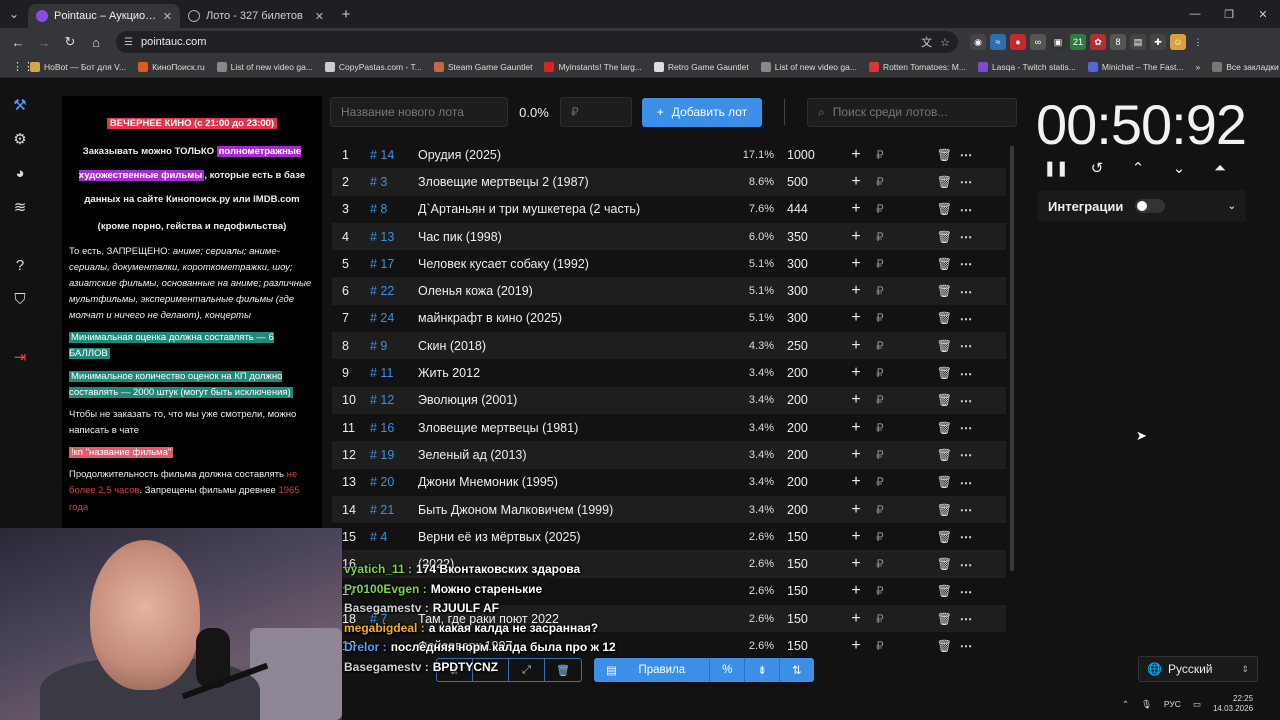  What do you see at coordinates (419, 112) in the screenshot?
I see `new-lot-name-input: Название нового лота` at bounding box center [419, 112].